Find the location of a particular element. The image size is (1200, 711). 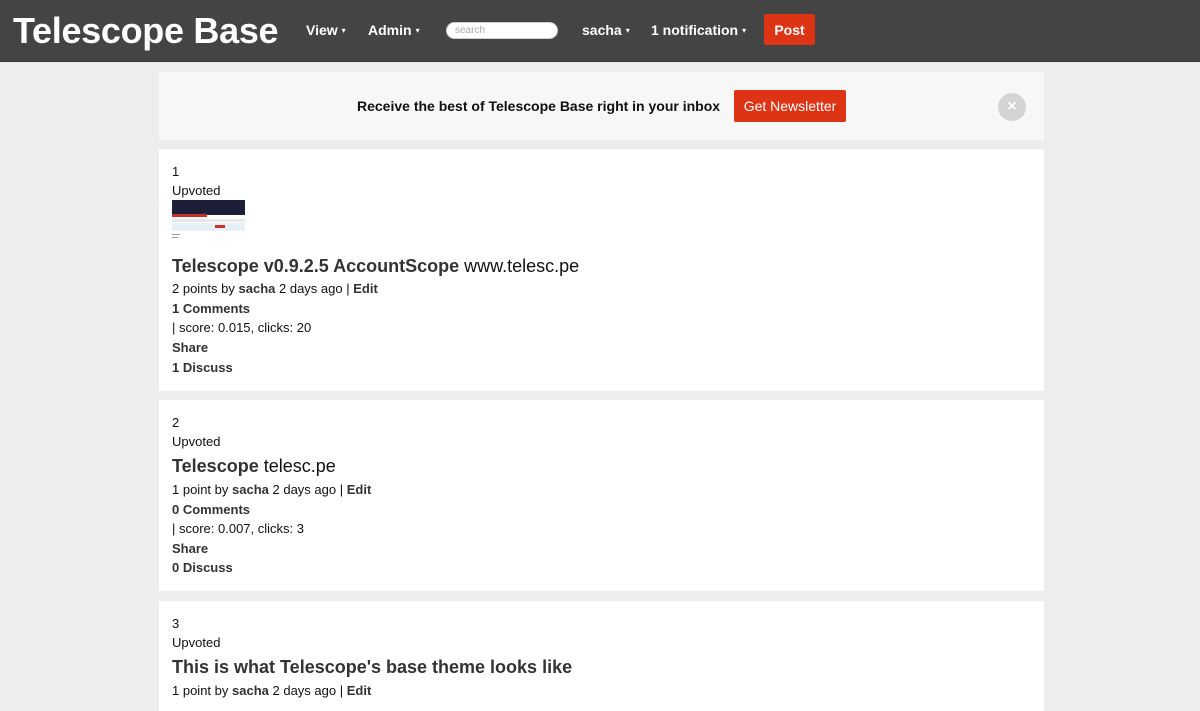

post-title: Telescope telesc.pe is located at coordinates (254, 466).